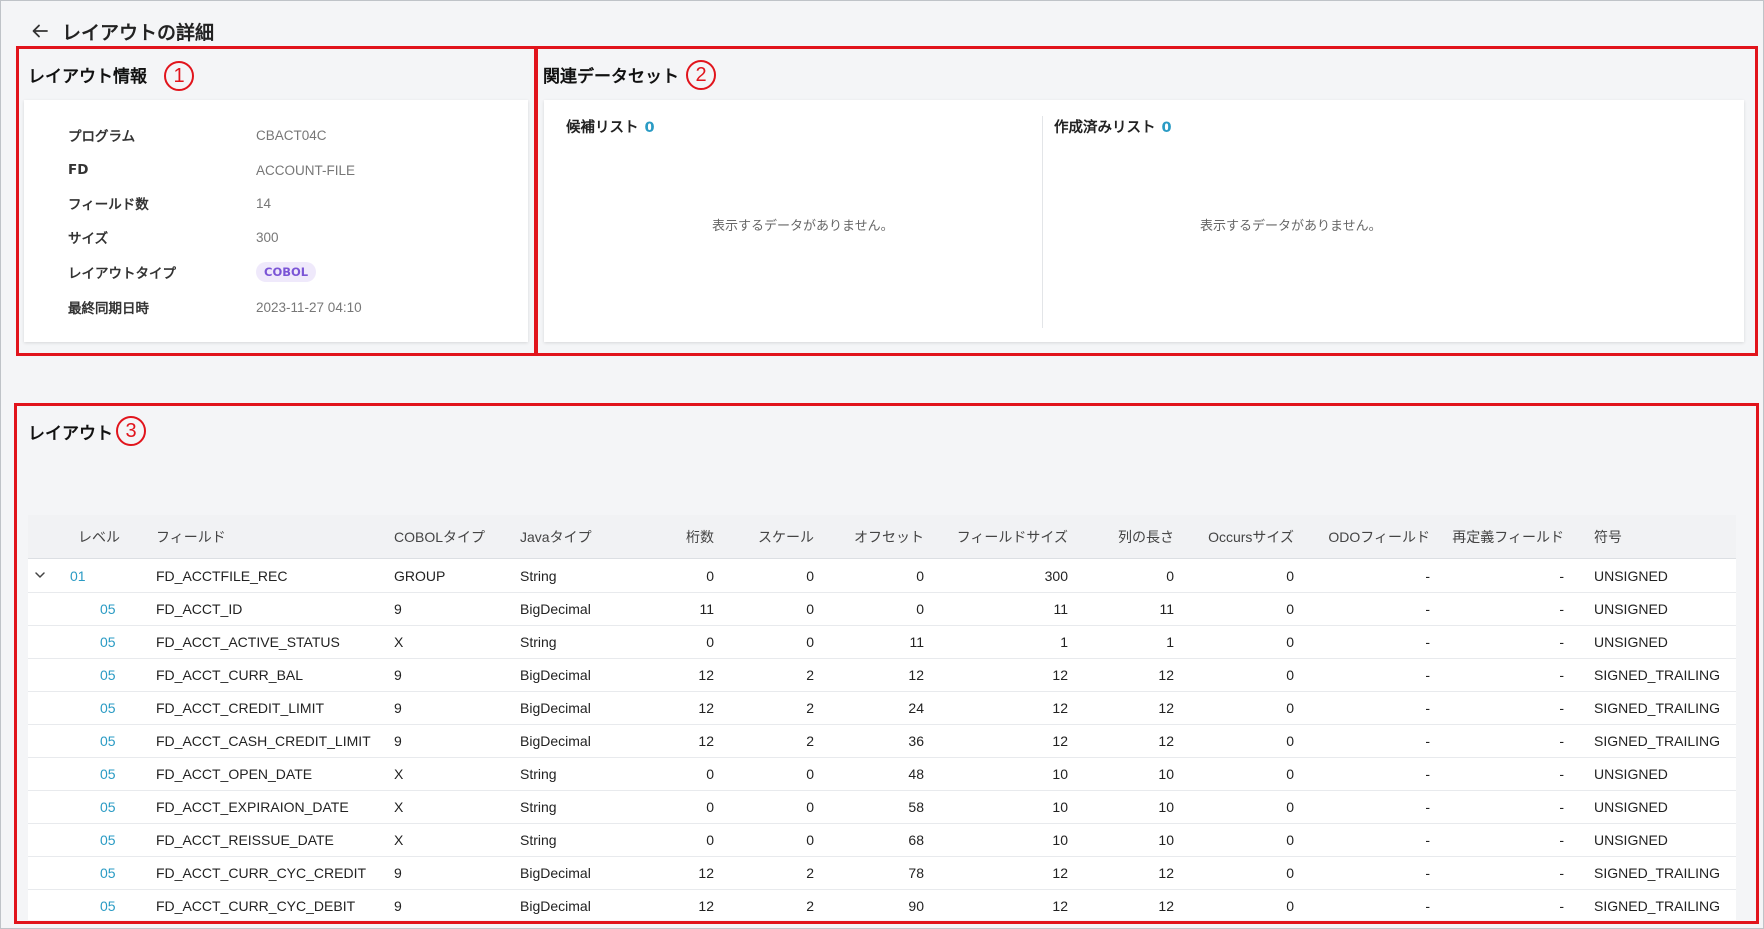 Image resolution: width=1764 pixels, height=929 pixels. What do you see at coordinates (267, 708) in the screenshot?
I see `cell-field: FD_ACCT_CREDIT_LIMIT` at bounding box center [267, 708].